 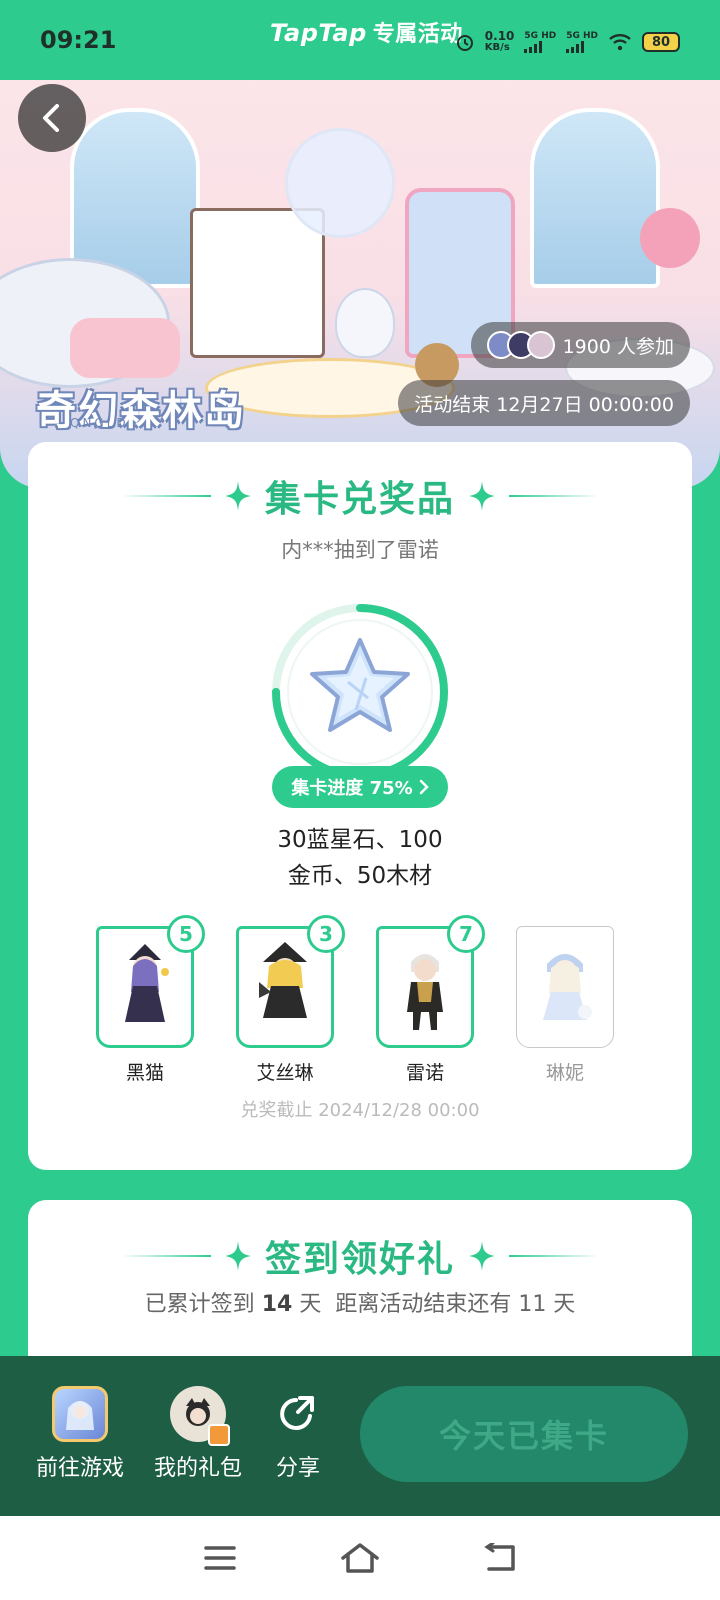 I want to click on back-icon, so click(x=499, y=1557).